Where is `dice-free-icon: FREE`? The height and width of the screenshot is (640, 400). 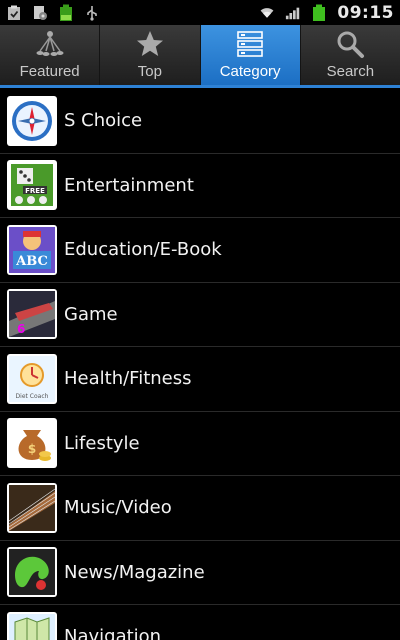 dice-free-icon: FREE is located at coordinates (32, 185).